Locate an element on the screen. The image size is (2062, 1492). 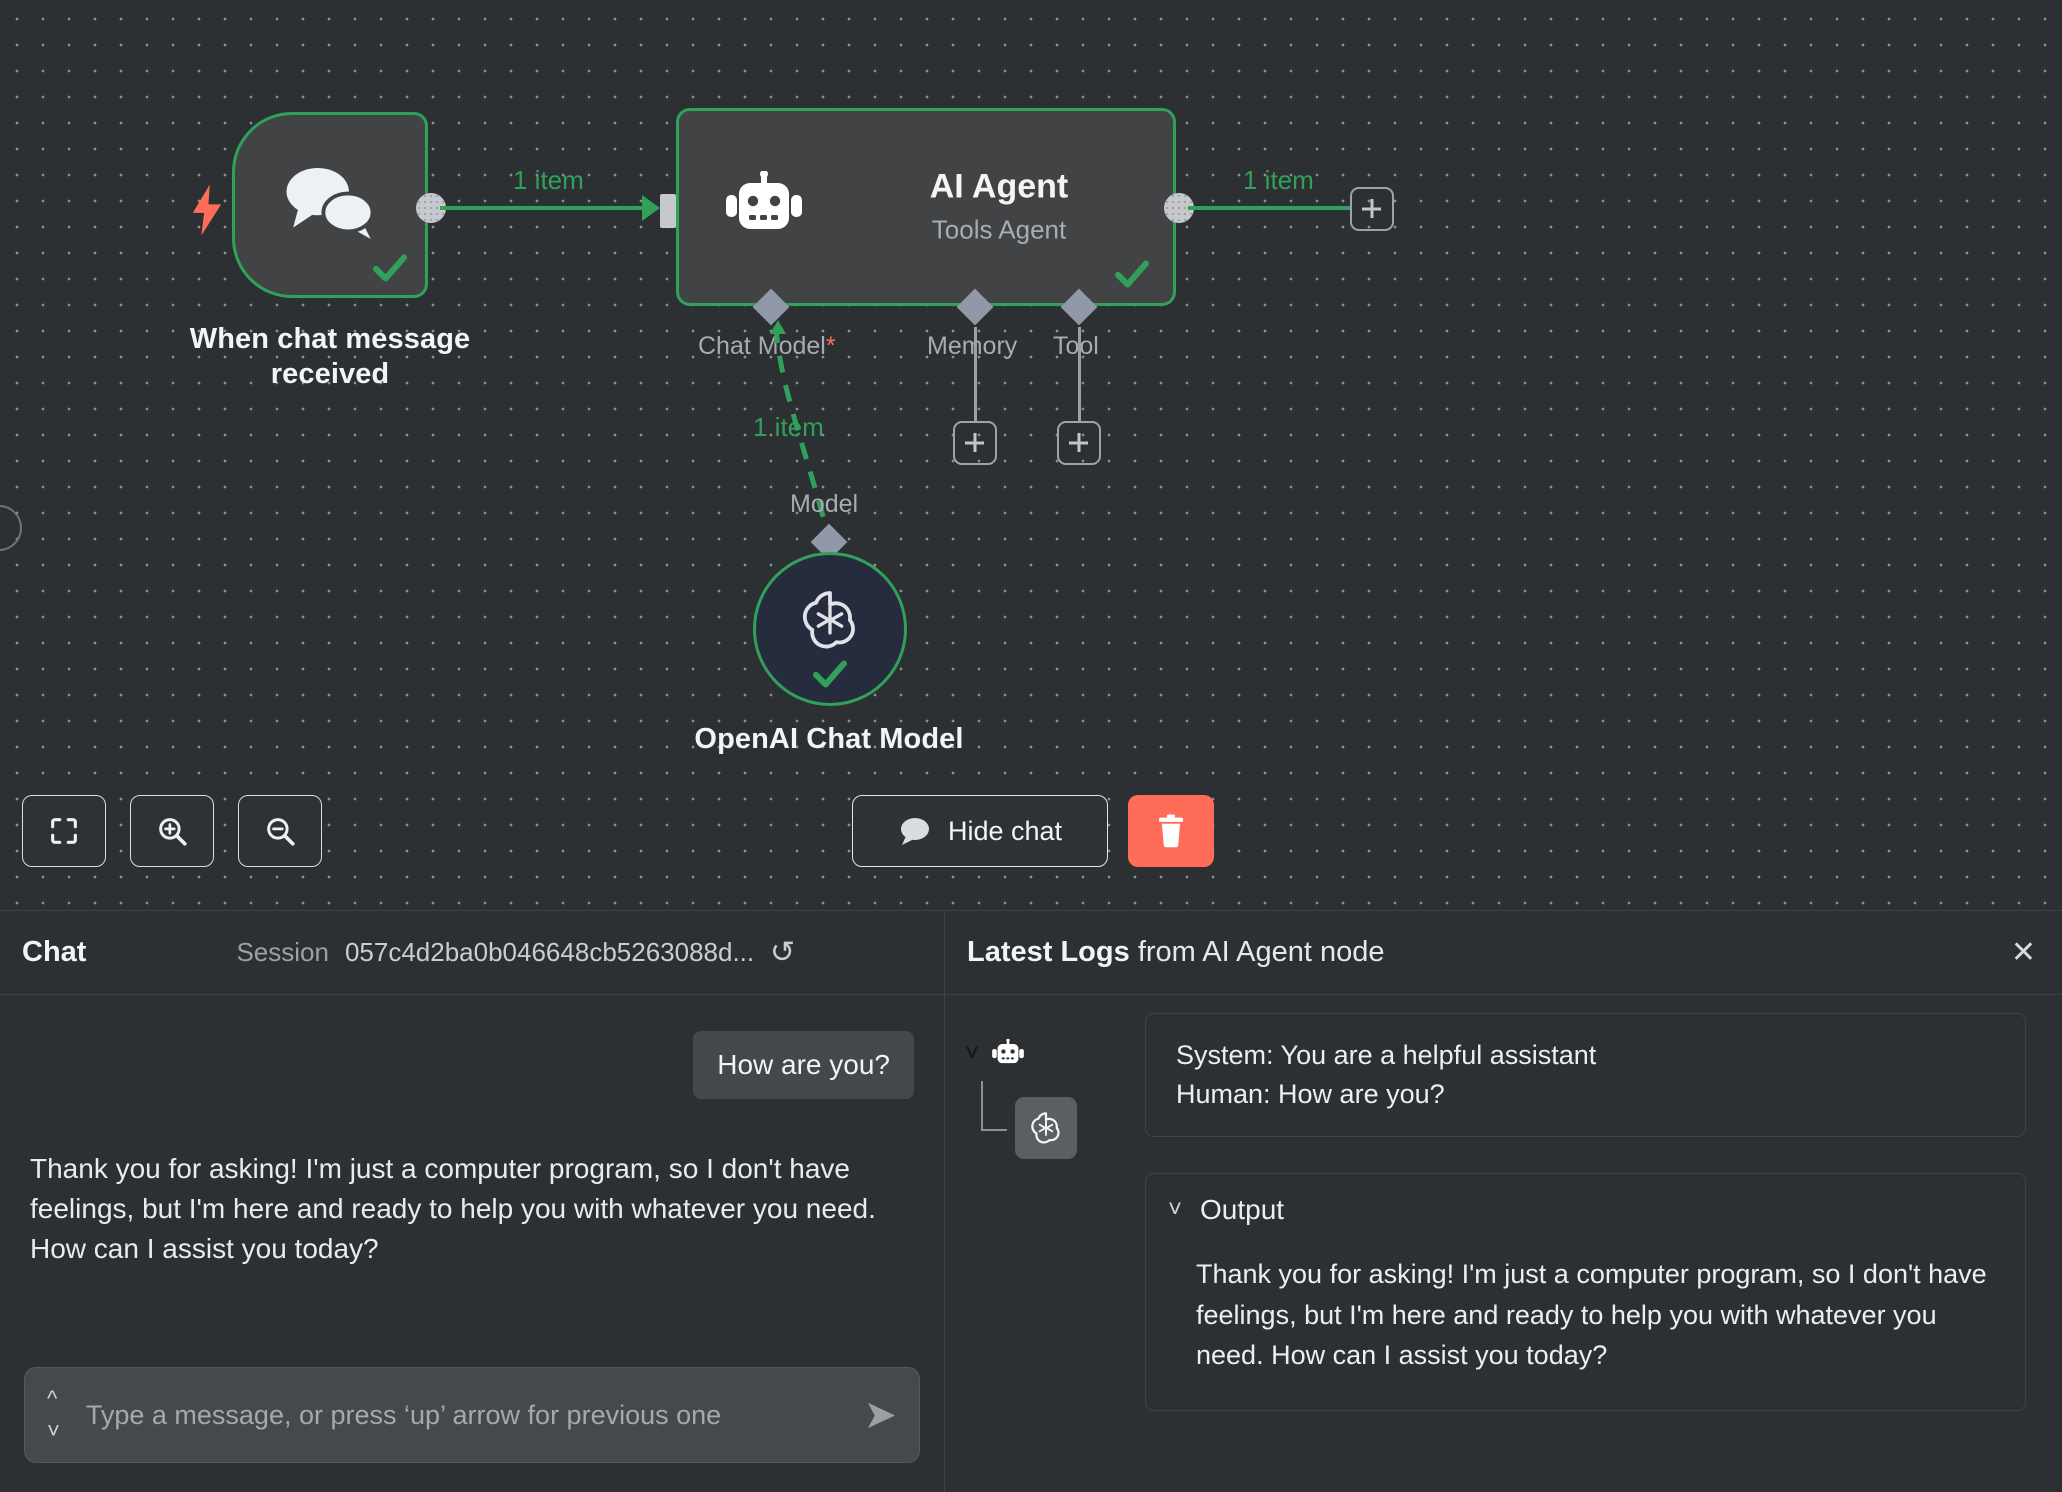
logs-panel-title: Latest Logs from AI Agent node is located at coordinates (1175, 952).